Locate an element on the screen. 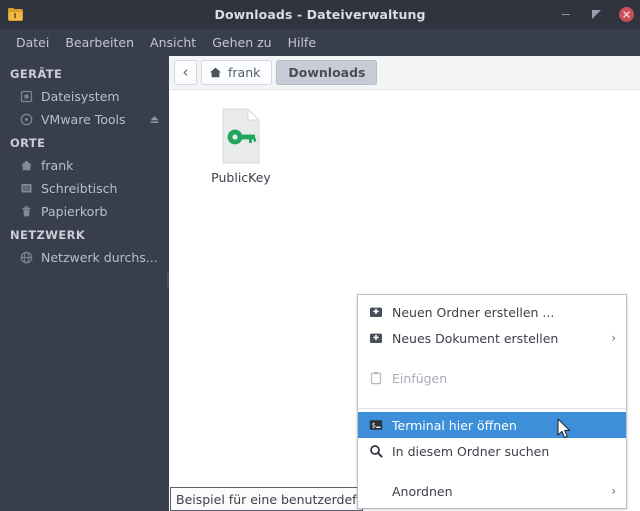 The image size is (640, 511). breadcrumb-downloads: Downloads is located at coordinates (327, 72).